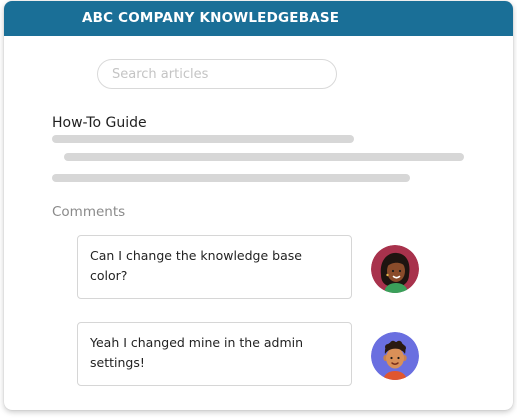  I want to click on app-title: ABC COMPANY KNOWLEDGEBASE, so click(211, 18).